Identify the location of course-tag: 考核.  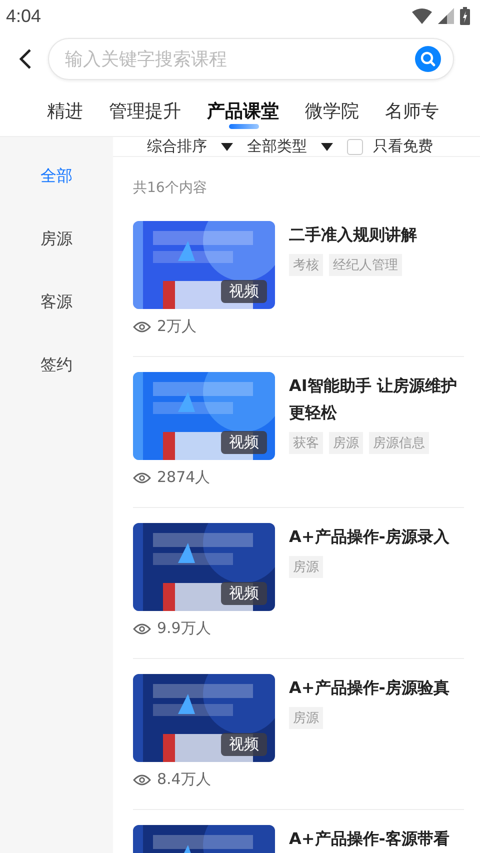
(306, 265).